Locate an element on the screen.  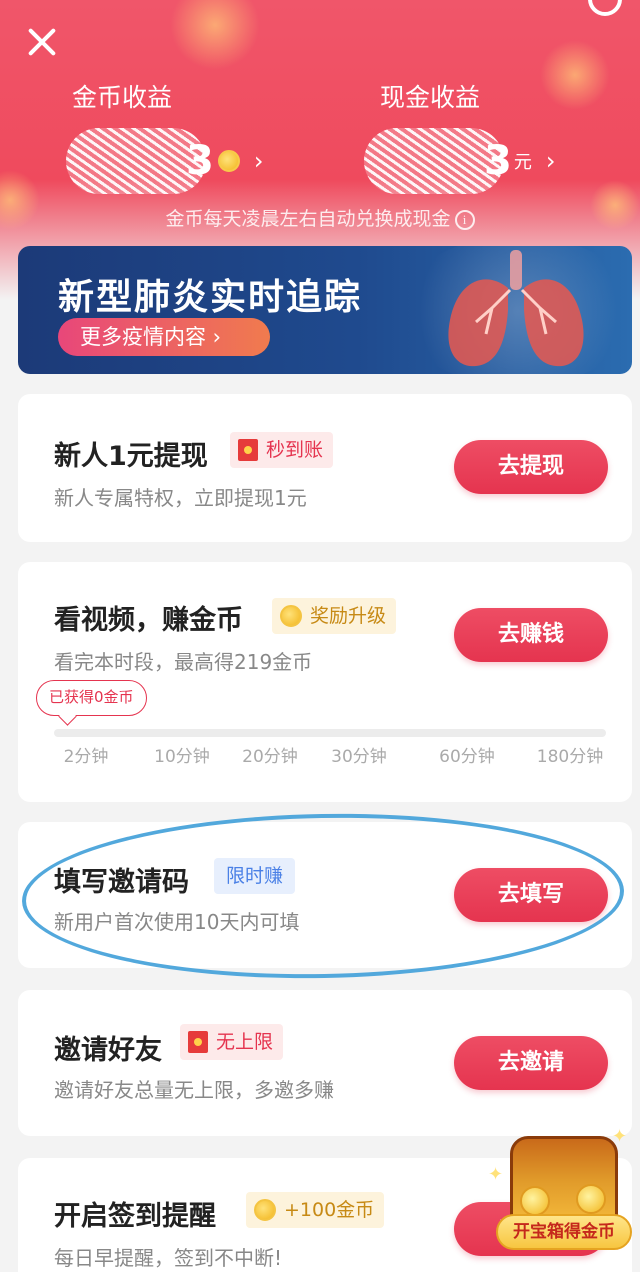
close-icon is located at coordinates (42, 42).